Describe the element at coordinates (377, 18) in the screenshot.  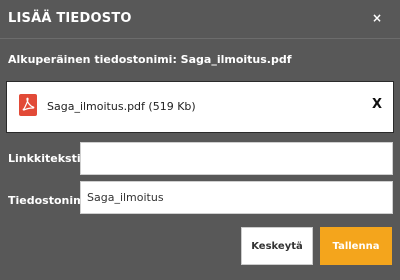
I see `close-icon: ×` at that location.